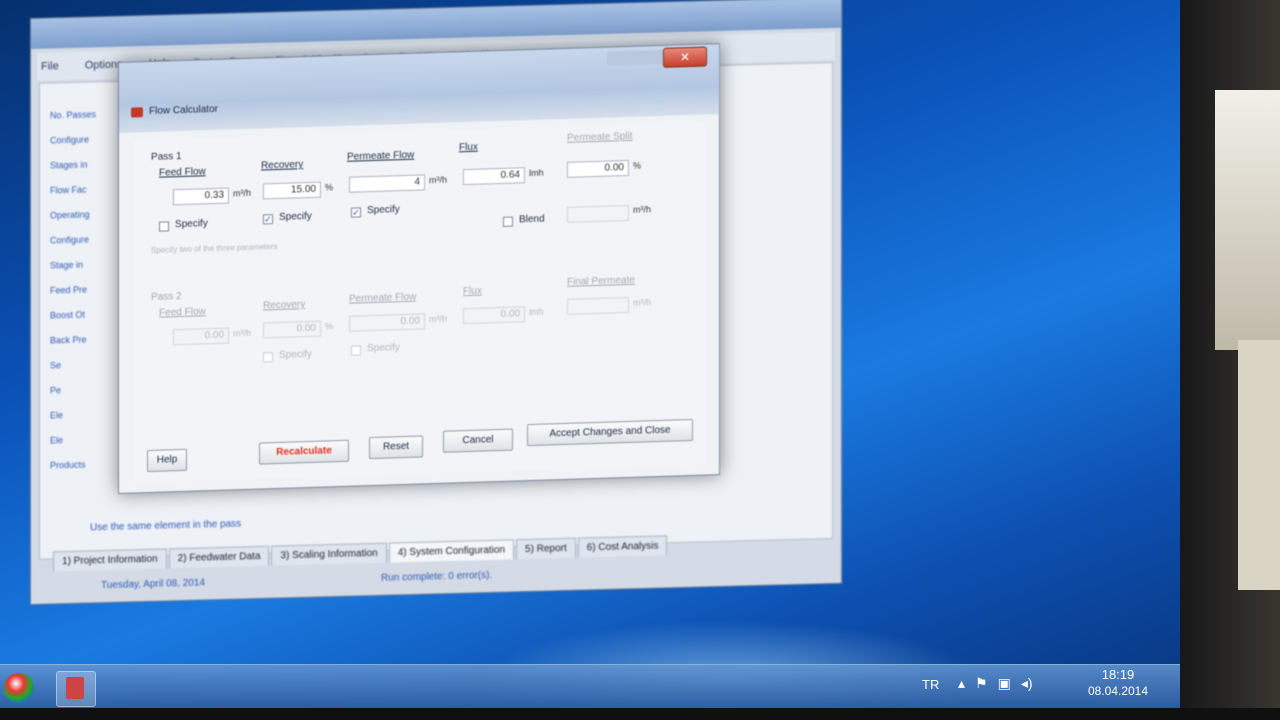 The width and height of the screenshot is (1280, 720). I want to click on pass1-flux-input: 0.64, so click(494, 176).